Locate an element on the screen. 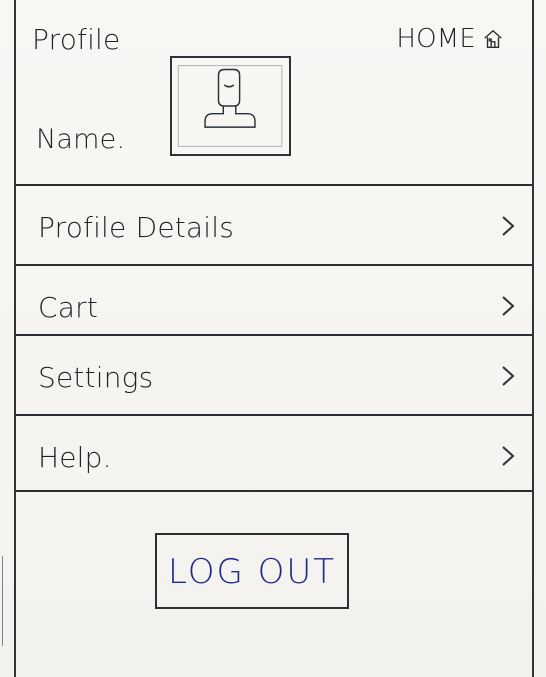  menu-item-label: Cart is located at coordinates (68, 307).